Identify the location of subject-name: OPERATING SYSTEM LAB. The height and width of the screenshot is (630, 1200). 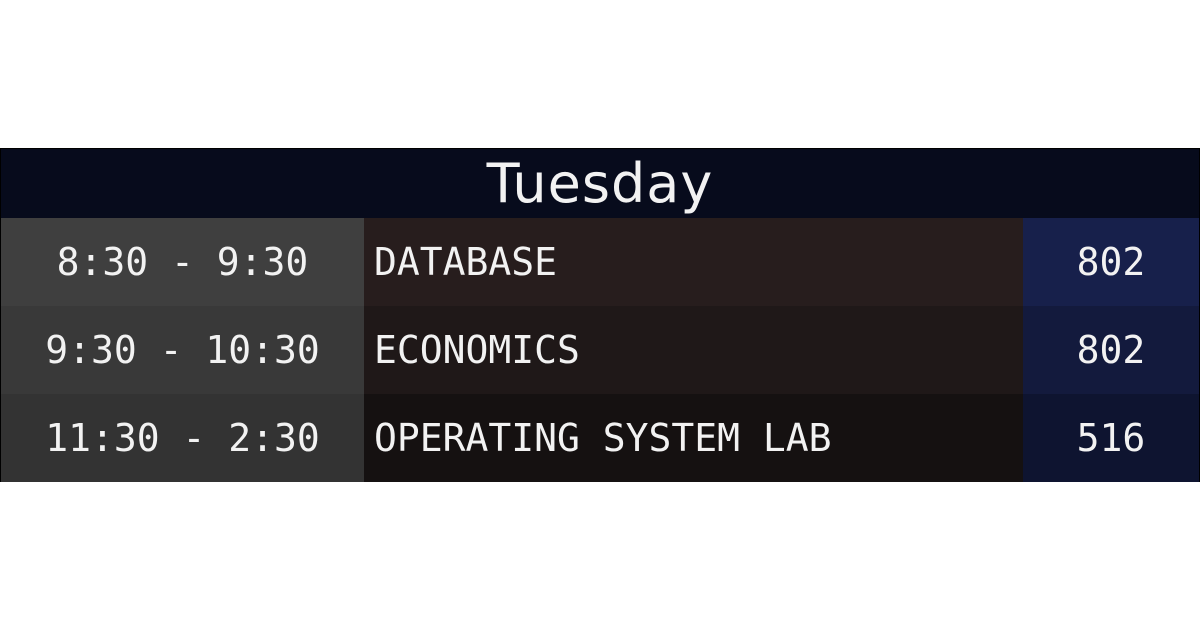
(693, 438).